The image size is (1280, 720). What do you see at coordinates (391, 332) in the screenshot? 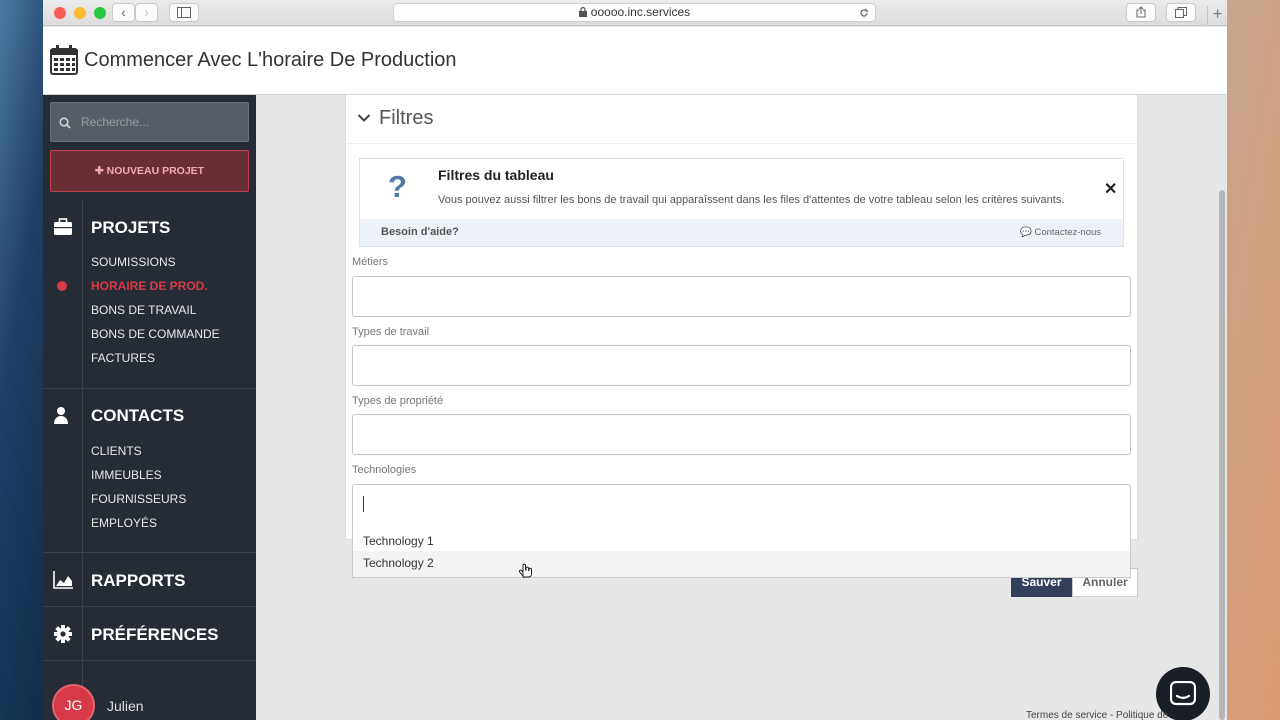
I see `types-travail-label: Types de travail` at bounding box center [391, 332].